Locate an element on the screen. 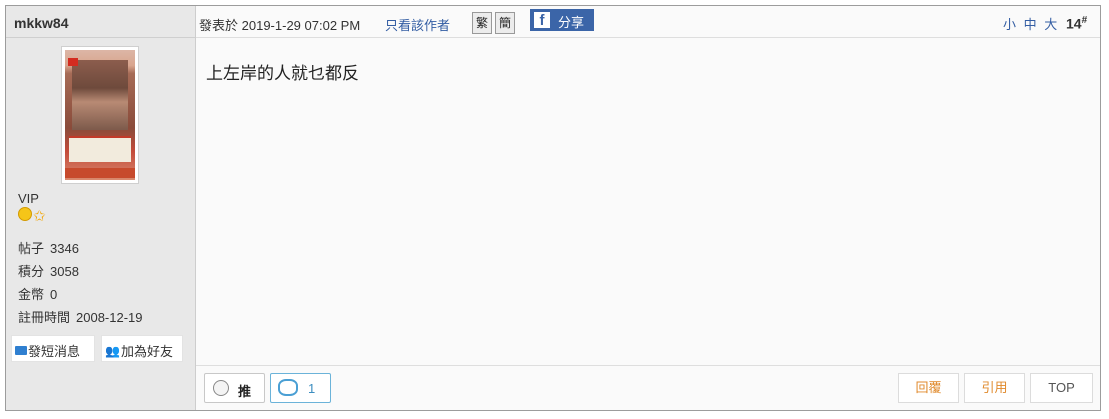 The height and width of the screenshot is (419, 1109). stat-value: 2008-12-19 is located at coordinates (109, 317).